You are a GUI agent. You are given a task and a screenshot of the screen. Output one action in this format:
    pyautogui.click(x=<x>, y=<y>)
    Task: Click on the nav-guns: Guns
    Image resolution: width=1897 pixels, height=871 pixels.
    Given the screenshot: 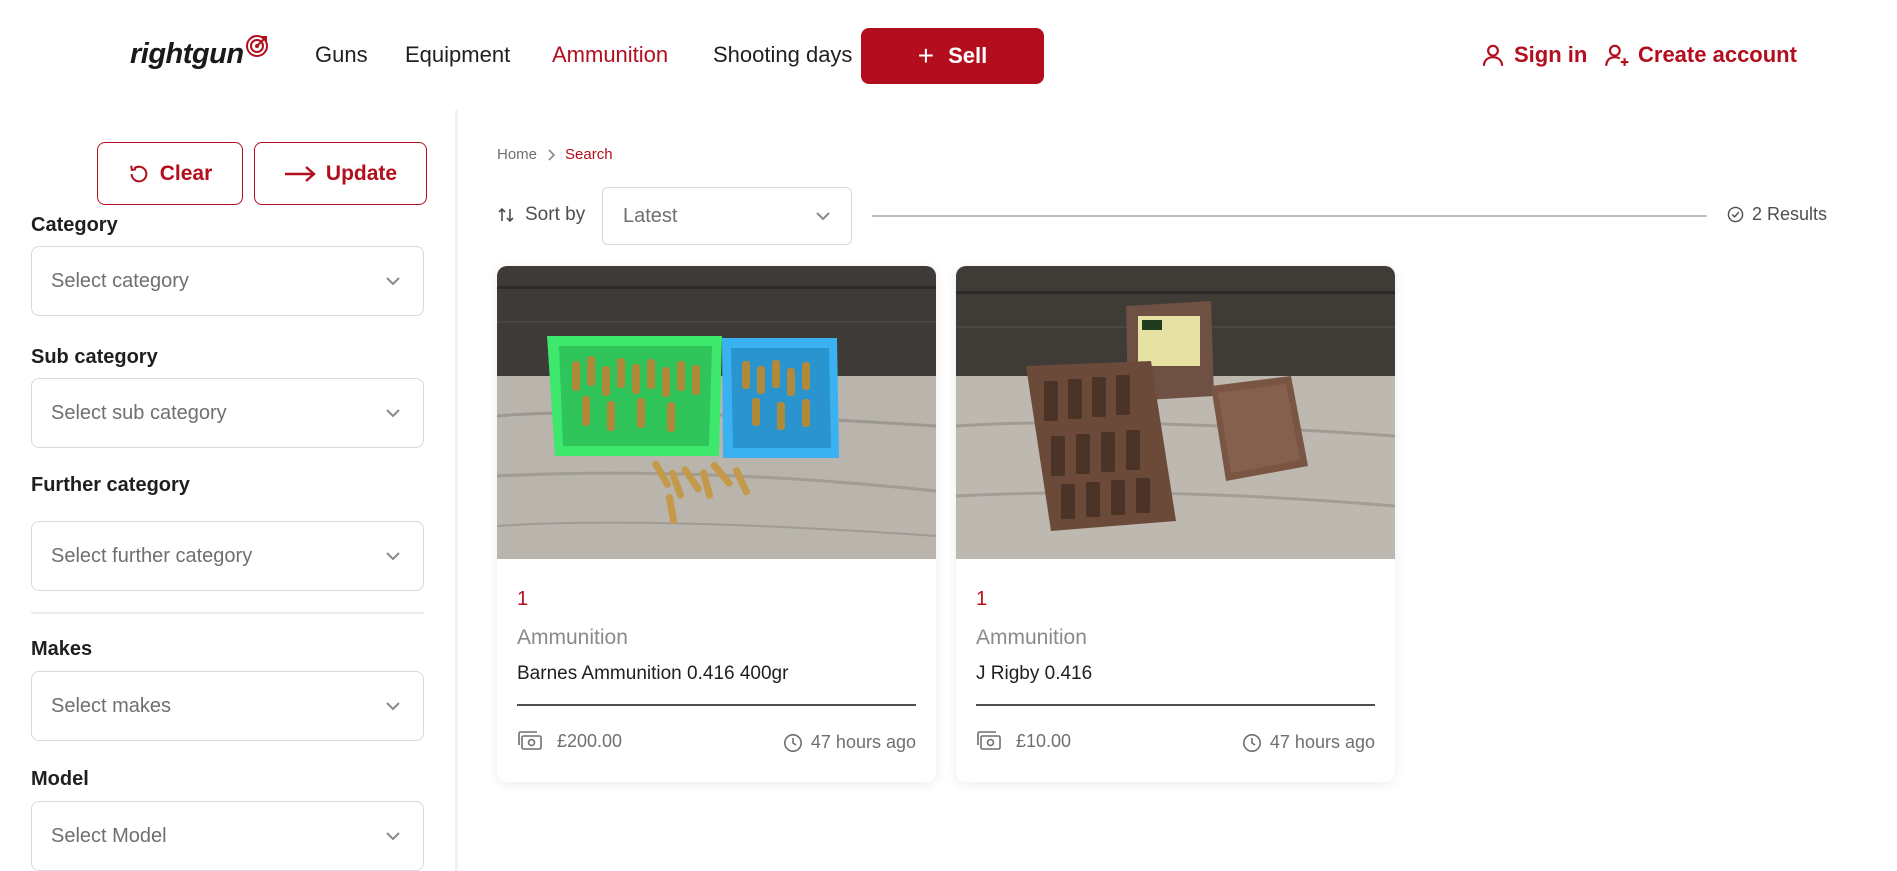 What is the action you would take?
    pyautogui.click(x=341, y=55)
    